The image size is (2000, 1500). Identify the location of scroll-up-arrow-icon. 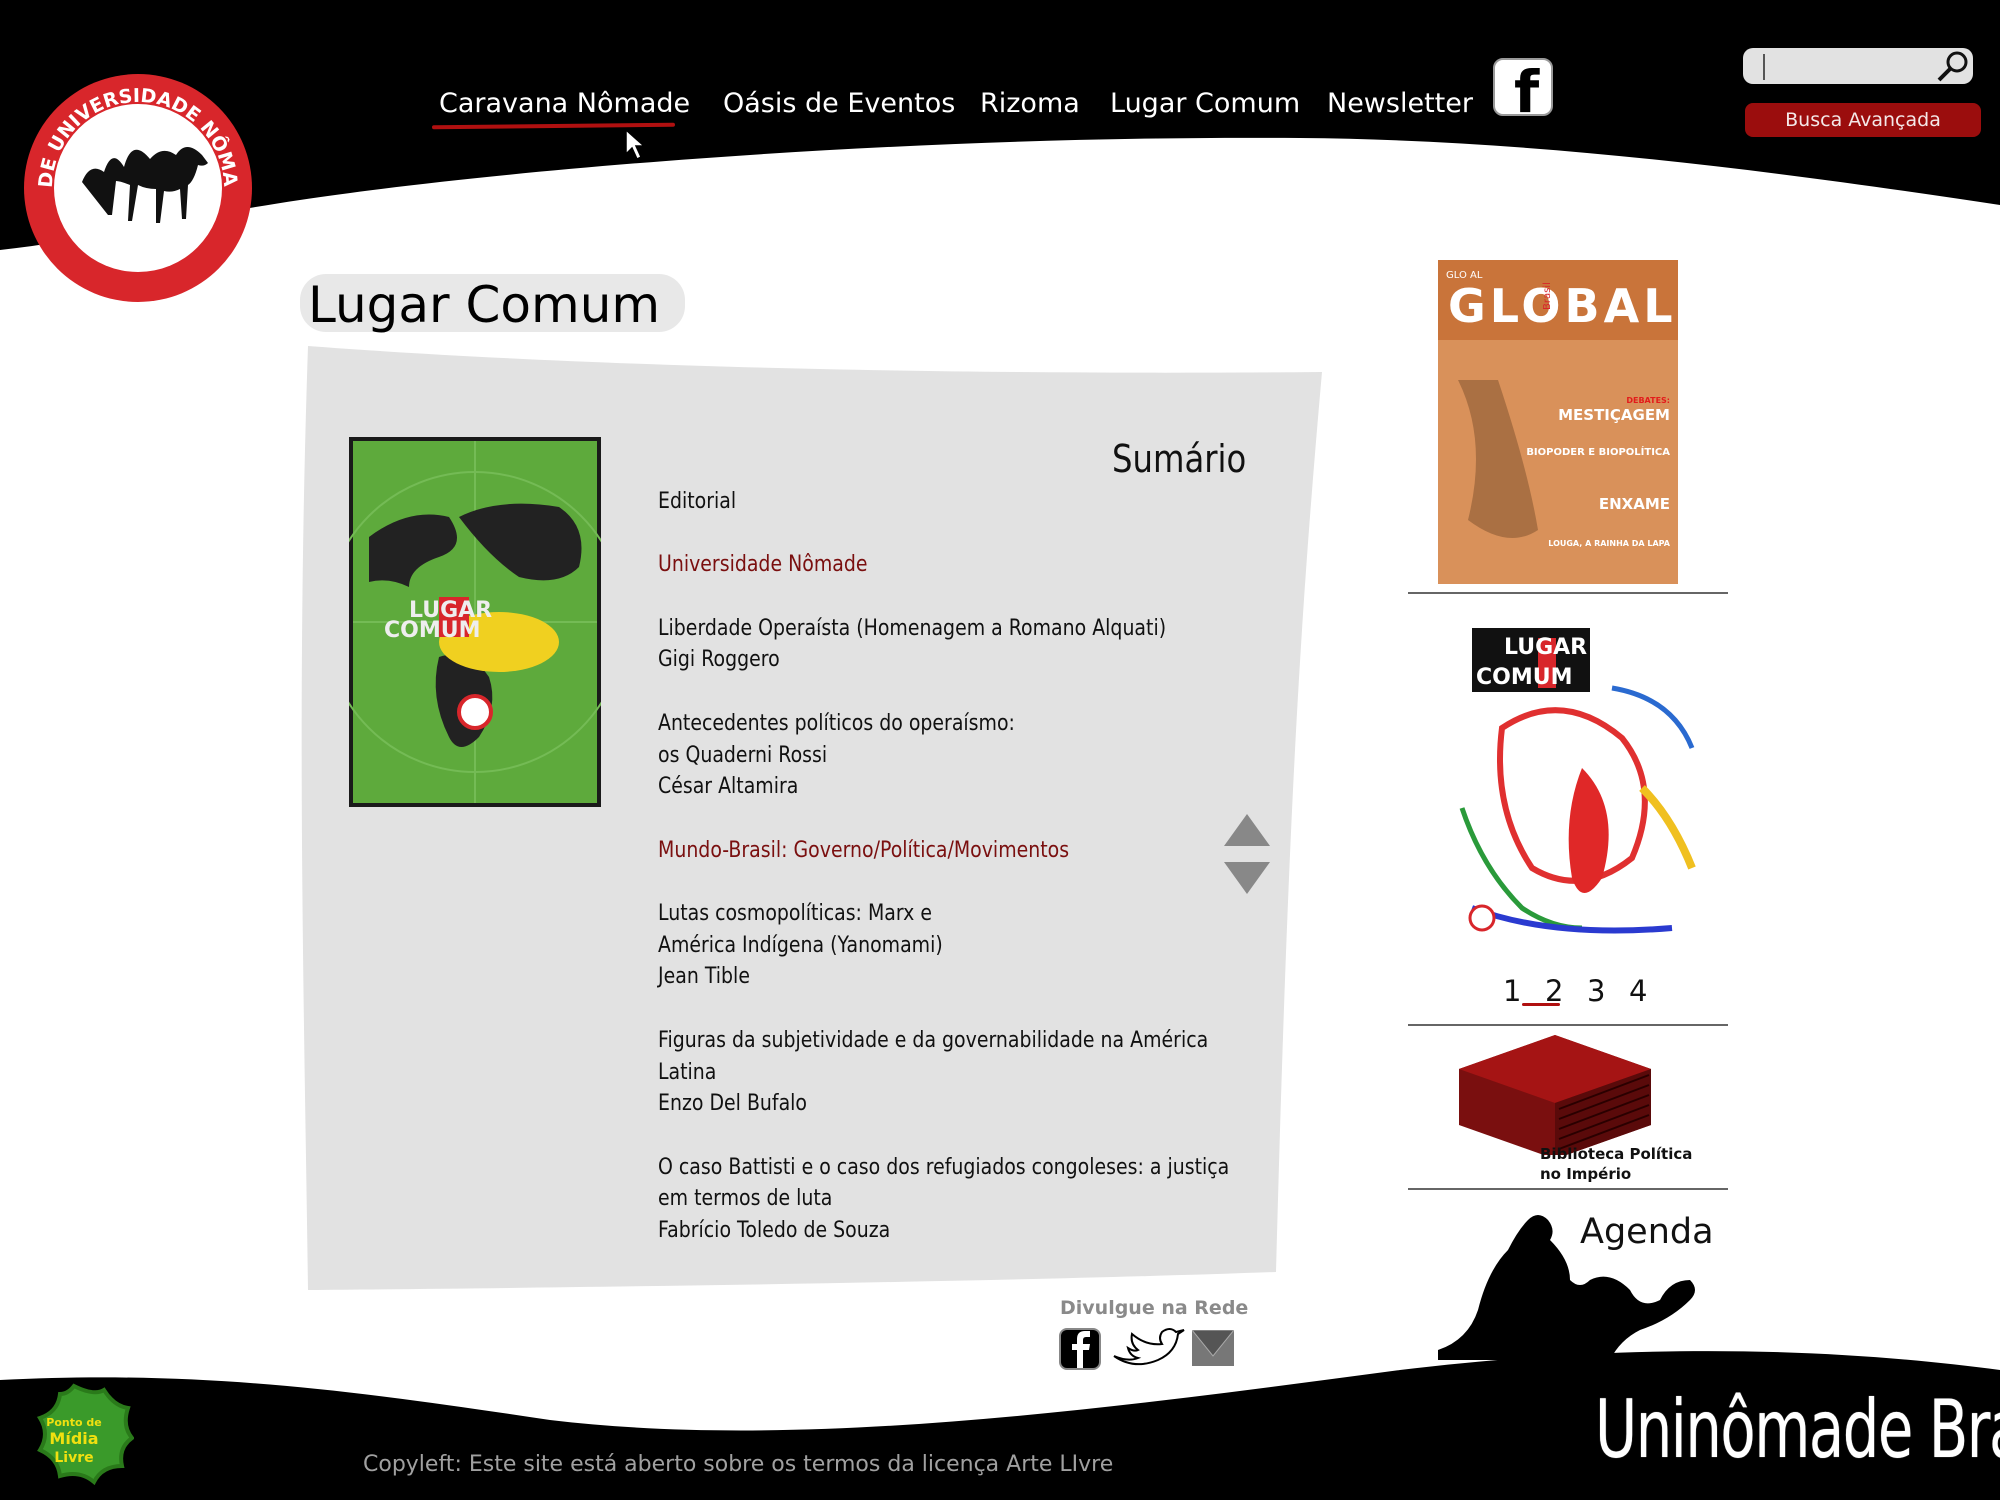
(1247, 830).